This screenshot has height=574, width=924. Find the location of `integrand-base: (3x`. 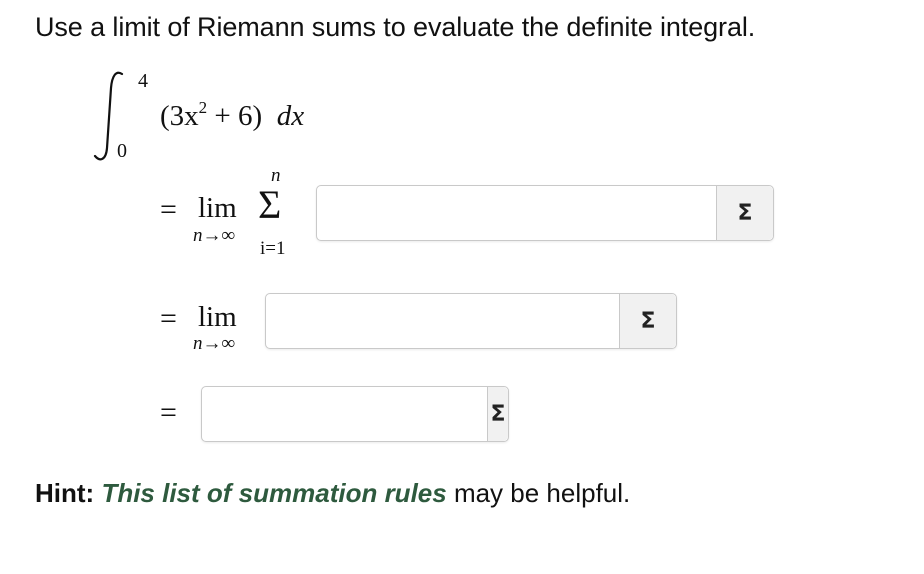

integrand-base: (3x is located at coordinates (179, 116).